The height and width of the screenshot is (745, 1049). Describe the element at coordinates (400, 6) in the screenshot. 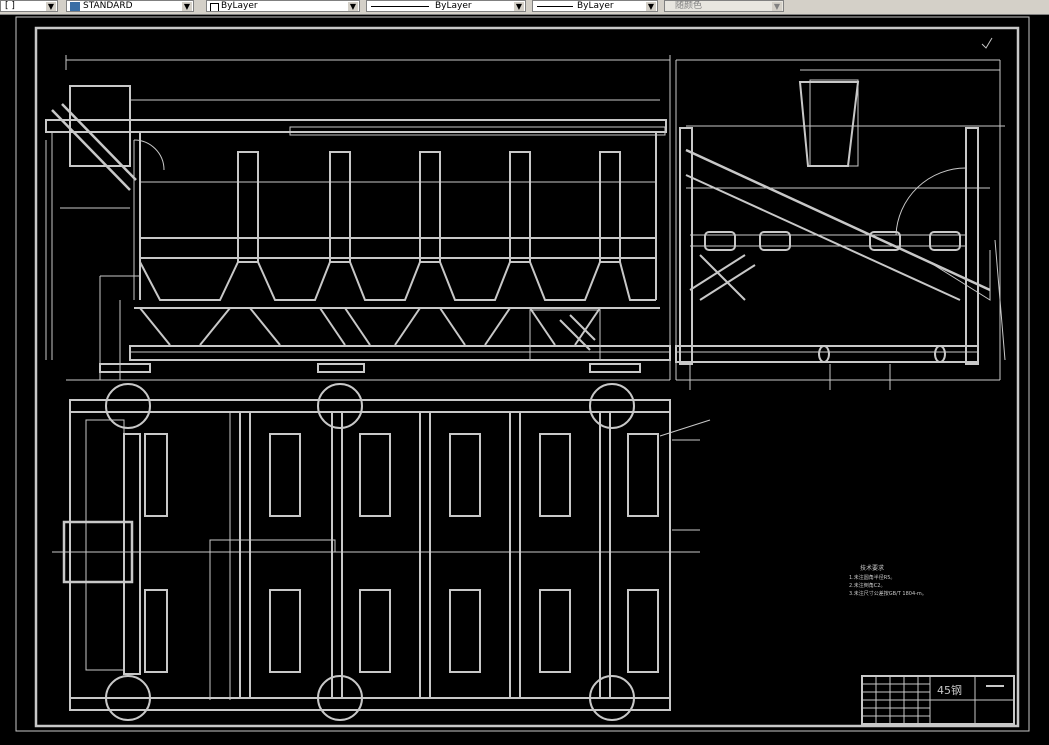

I see `linetype-preview` at that location.